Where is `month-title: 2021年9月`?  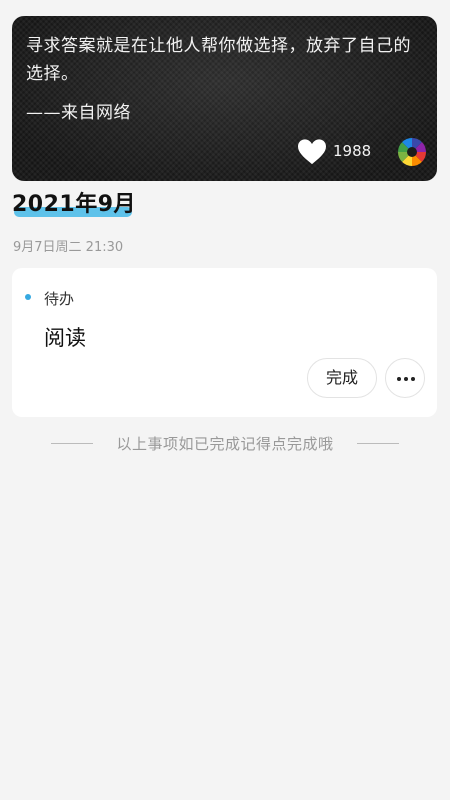
month-title: 2021年9月 is located at coordinates (74, 204).